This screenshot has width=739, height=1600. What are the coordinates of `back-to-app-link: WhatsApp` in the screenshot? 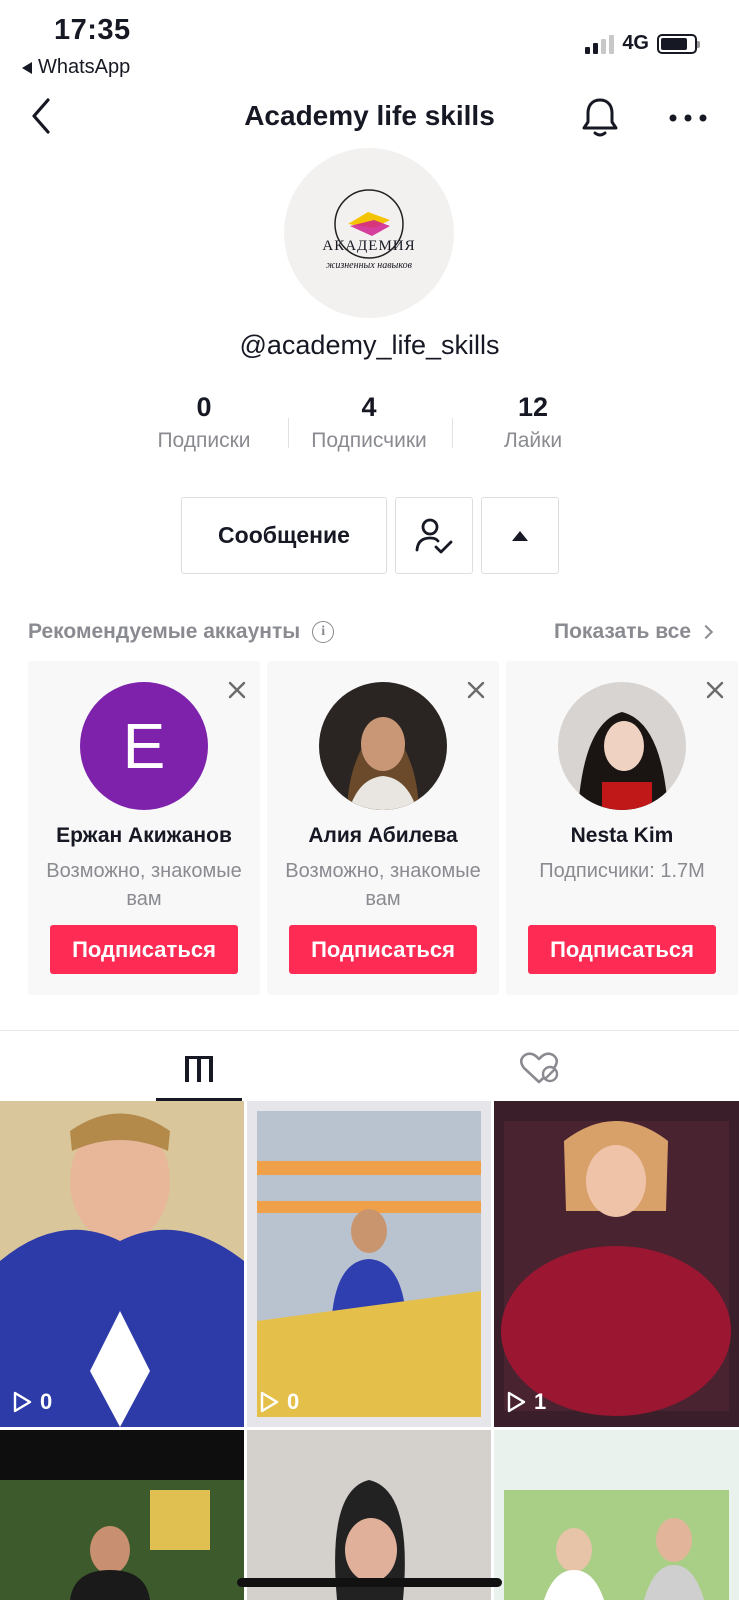 It's located at (76, 67).